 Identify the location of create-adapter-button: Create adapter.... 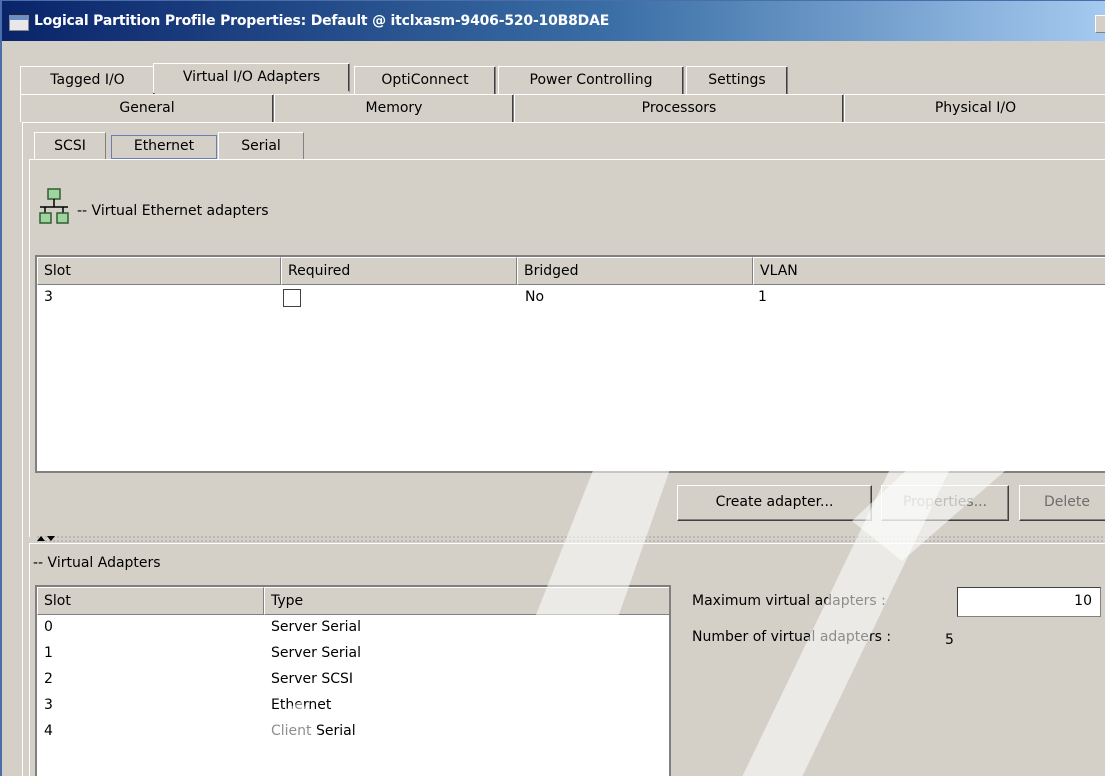
(774, 503).